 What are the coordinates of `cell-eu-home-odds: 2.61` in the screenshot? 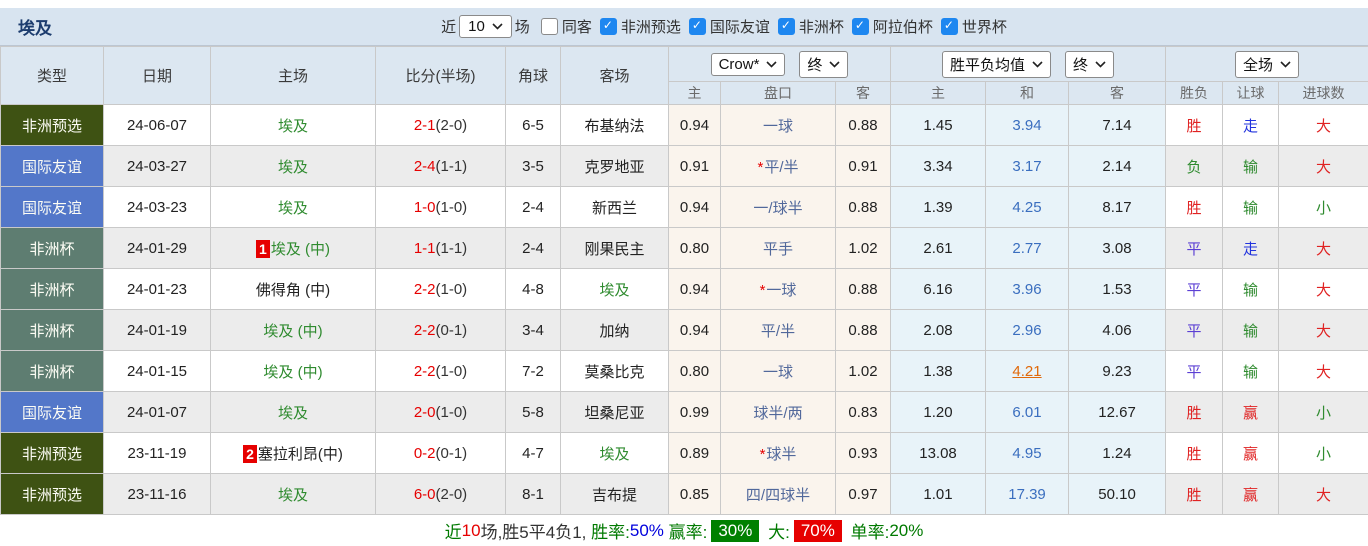 It's located at (938, 248).